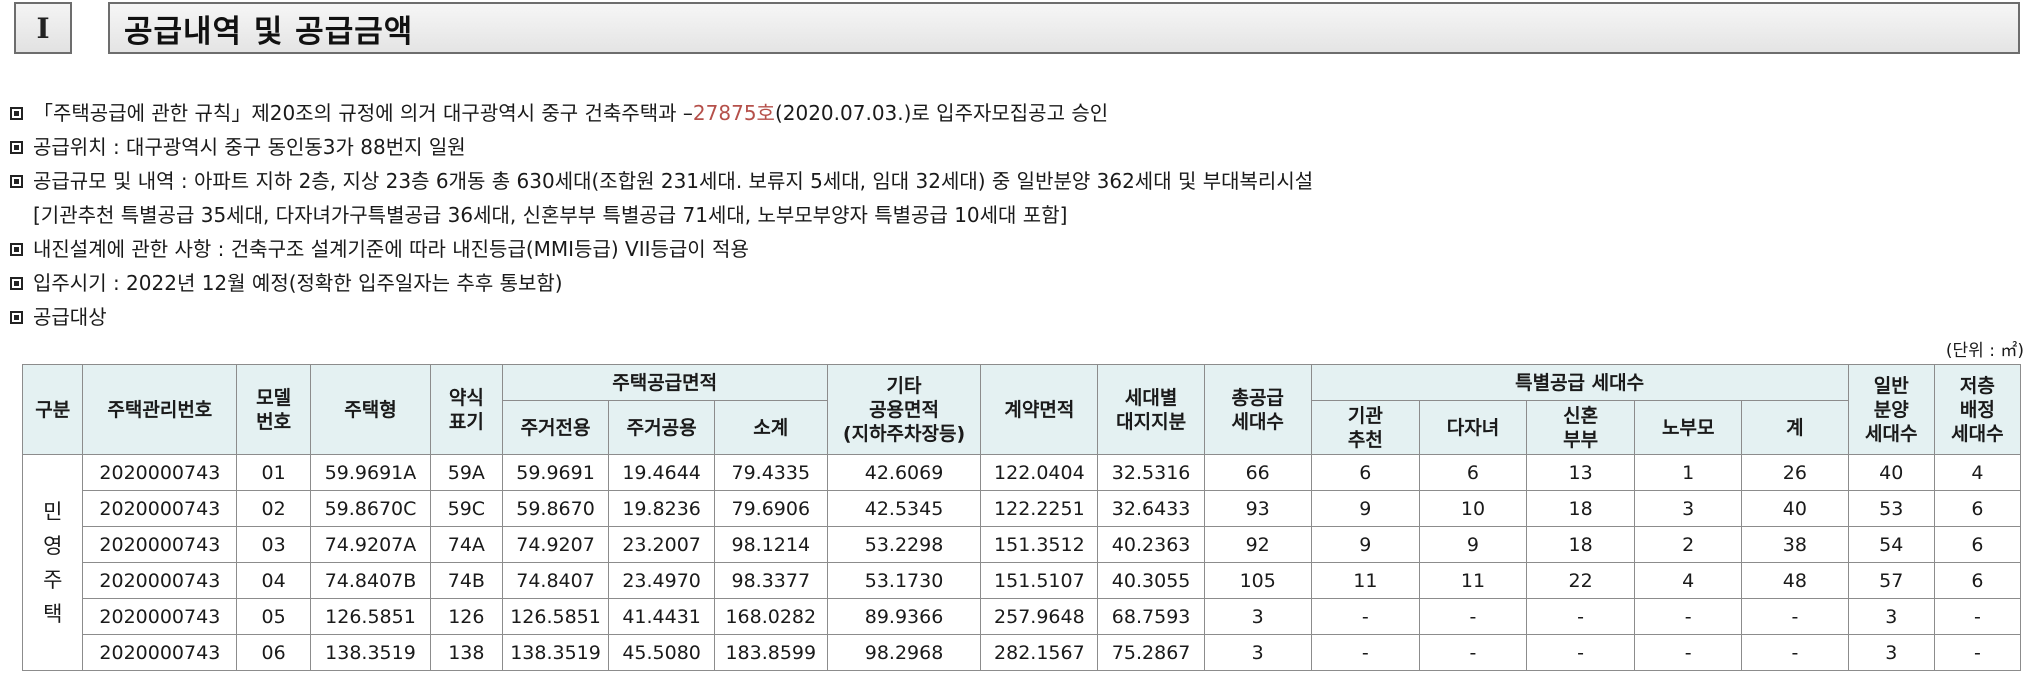 The width and height of the screenshot is (2034, 677). I want to click on cell-subtotal: 168.0282, so click(770, 616).